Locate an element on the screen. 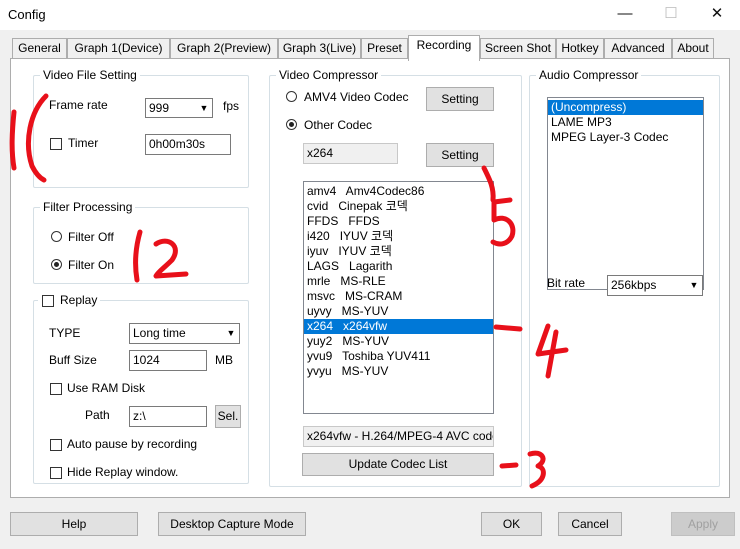 The width and height of the screenshot is (740, 549). buff-unit-label: MB is located at coordinates (224, 360).